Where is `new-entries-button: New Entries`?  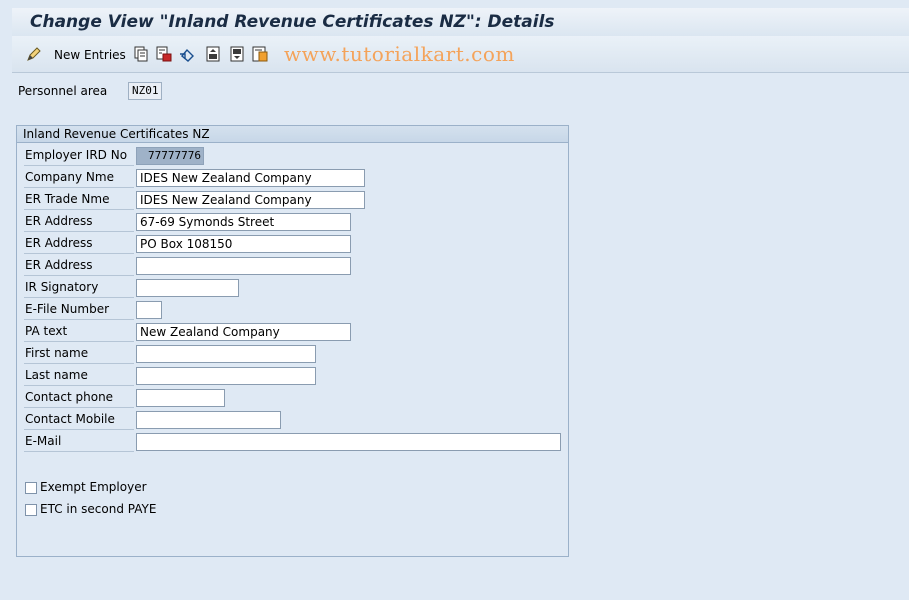
new-entries-button: New Entries is located at coordinates (90, 55).